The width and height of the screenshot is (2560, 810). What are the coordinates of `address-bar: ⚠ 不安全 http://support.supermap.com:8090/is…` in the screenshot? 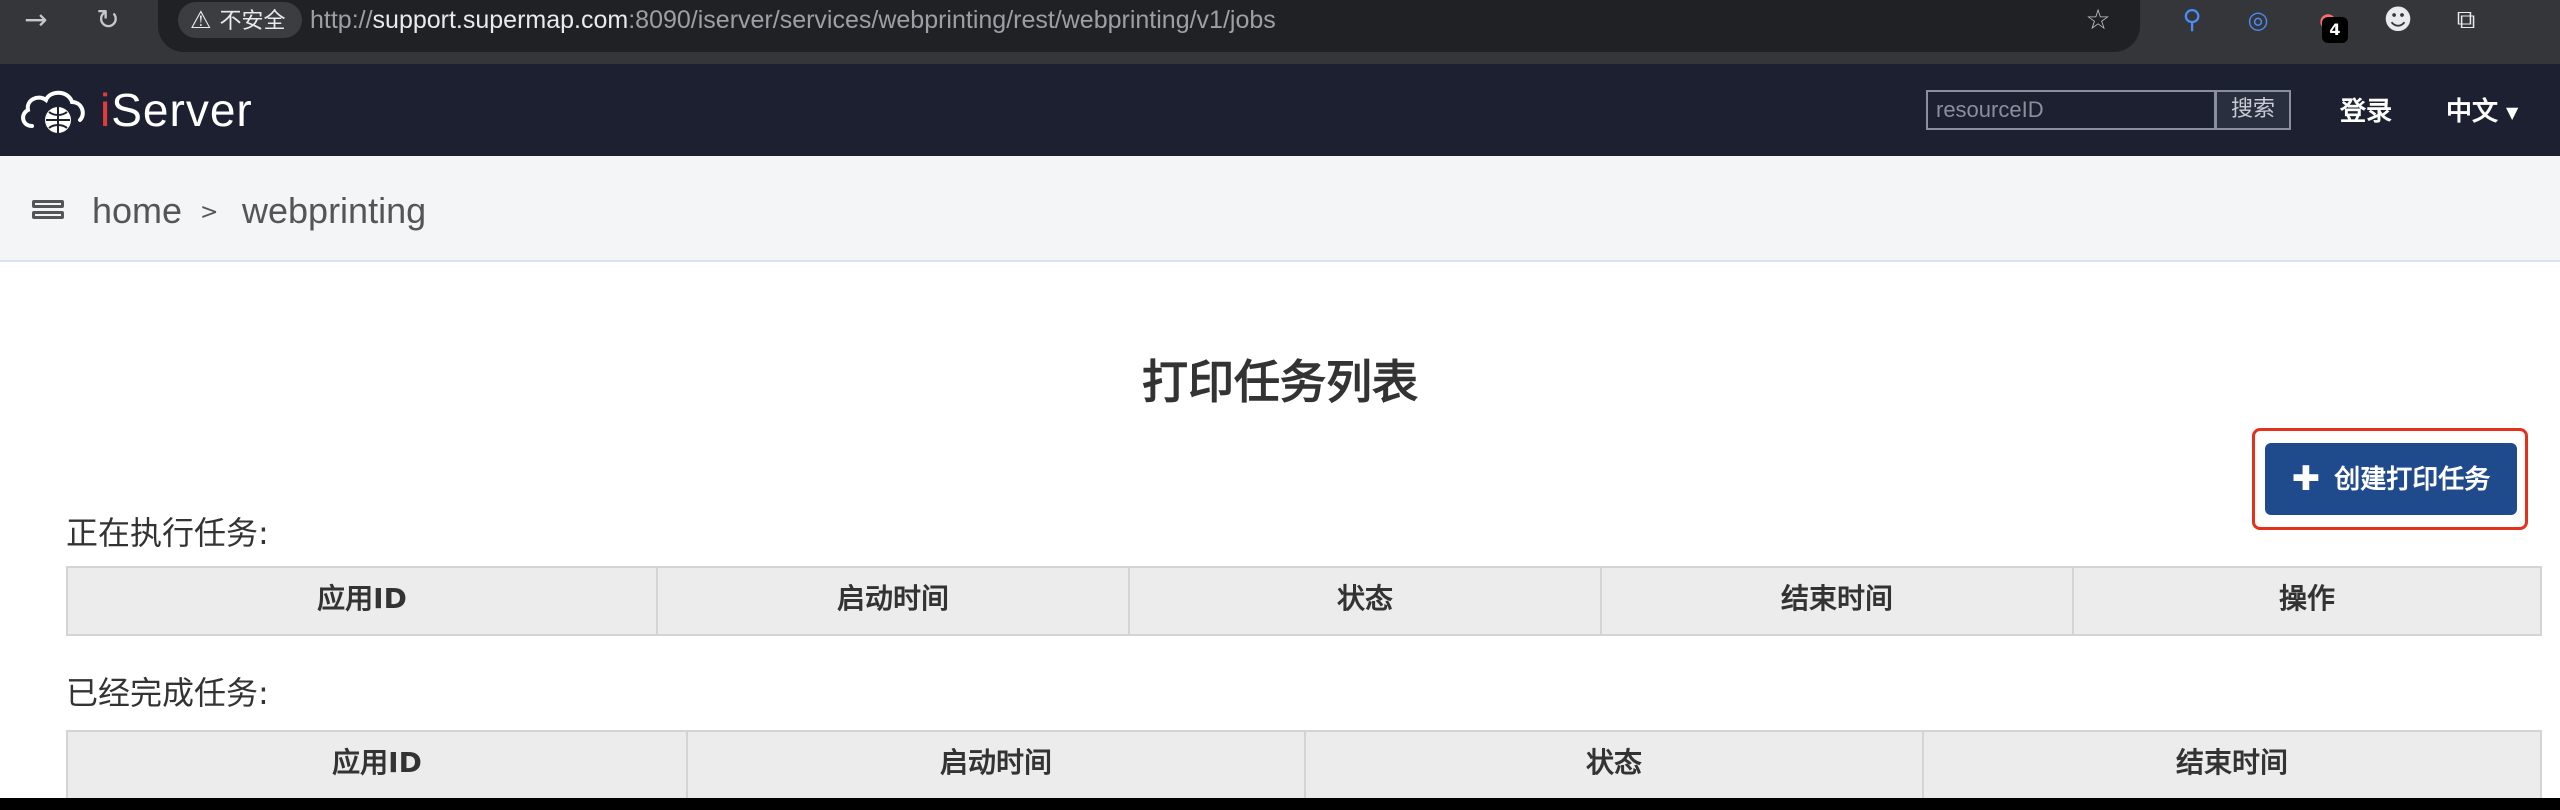 It's located at (1149, 26).